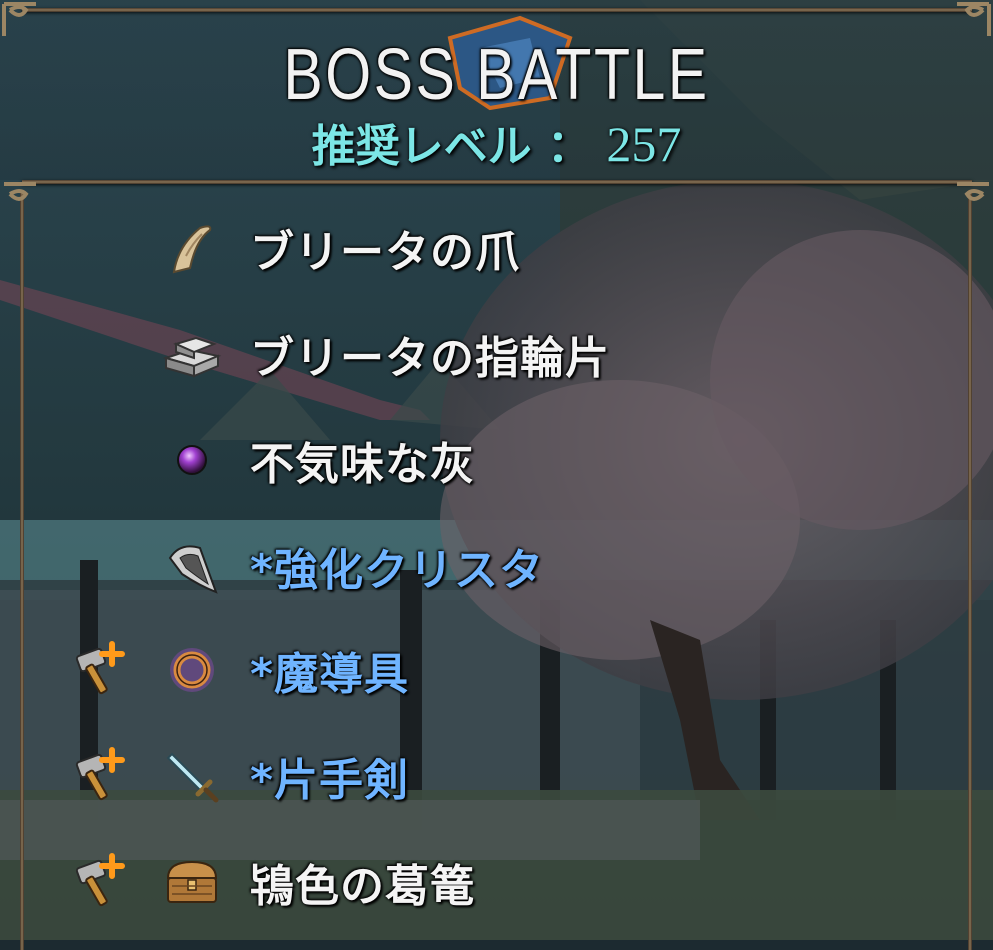  What do you see at coordinates (192, 249) in the screenshot?
I see `claw-icon` at bounding box center [192, 249].